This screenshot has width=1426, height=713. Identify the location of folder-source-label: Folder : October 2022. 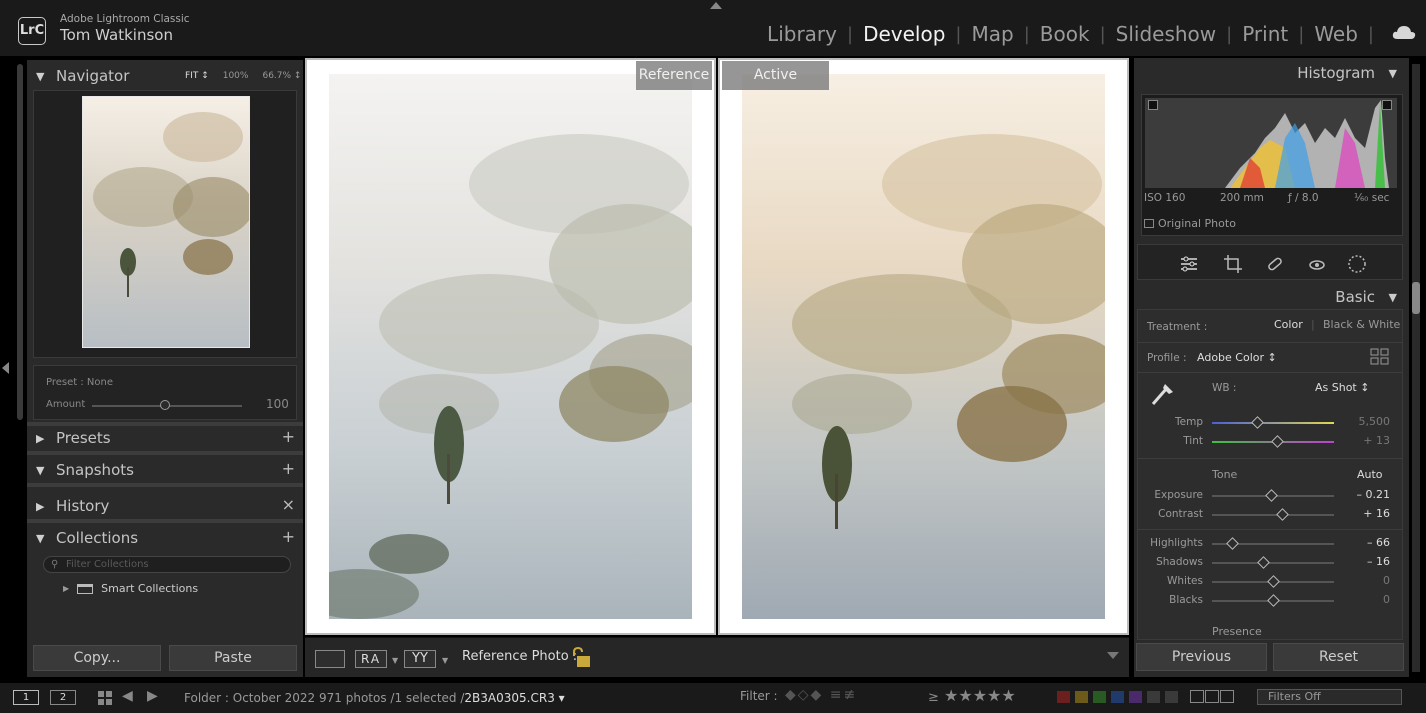
(249, 698).